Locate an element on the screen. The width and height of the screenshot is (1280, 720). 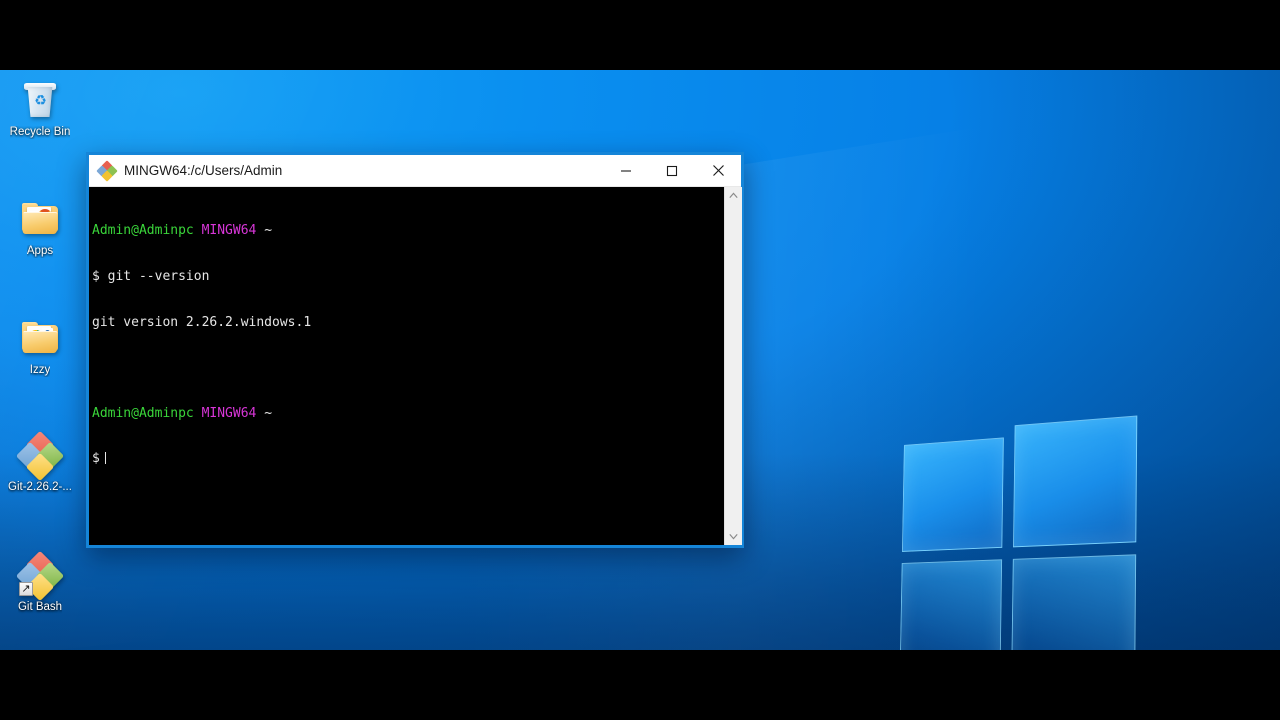
desktop-icon-label: Izzy is located at coordinates (40, 370).